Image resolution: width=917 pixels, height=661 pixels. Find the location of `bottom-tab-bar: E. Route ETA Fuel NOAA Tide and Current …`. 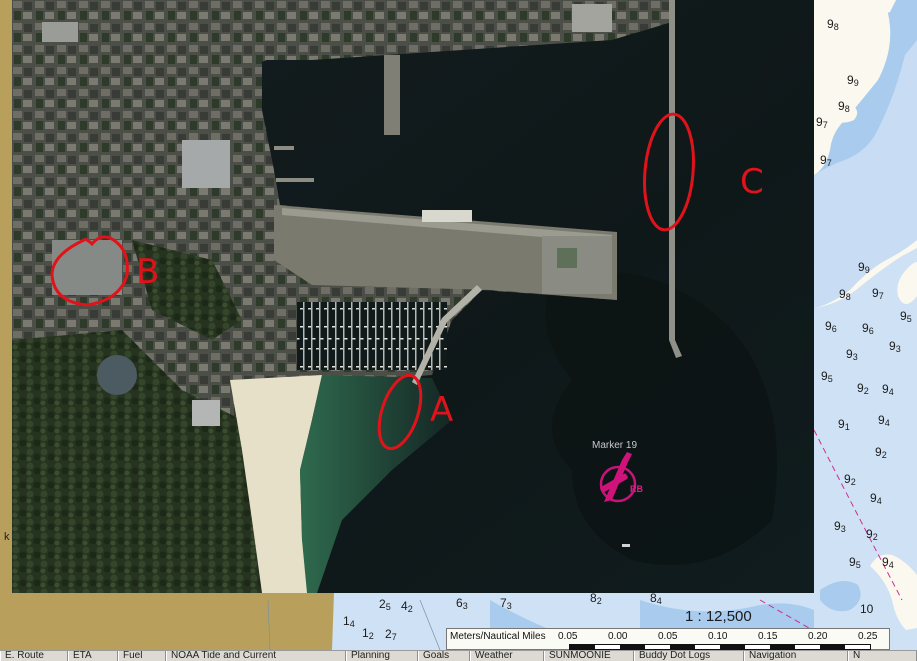

bottom-tab-bar: E. Route ETA Fuel NOAA Tide and Current … is located at coordinates (458, 655).